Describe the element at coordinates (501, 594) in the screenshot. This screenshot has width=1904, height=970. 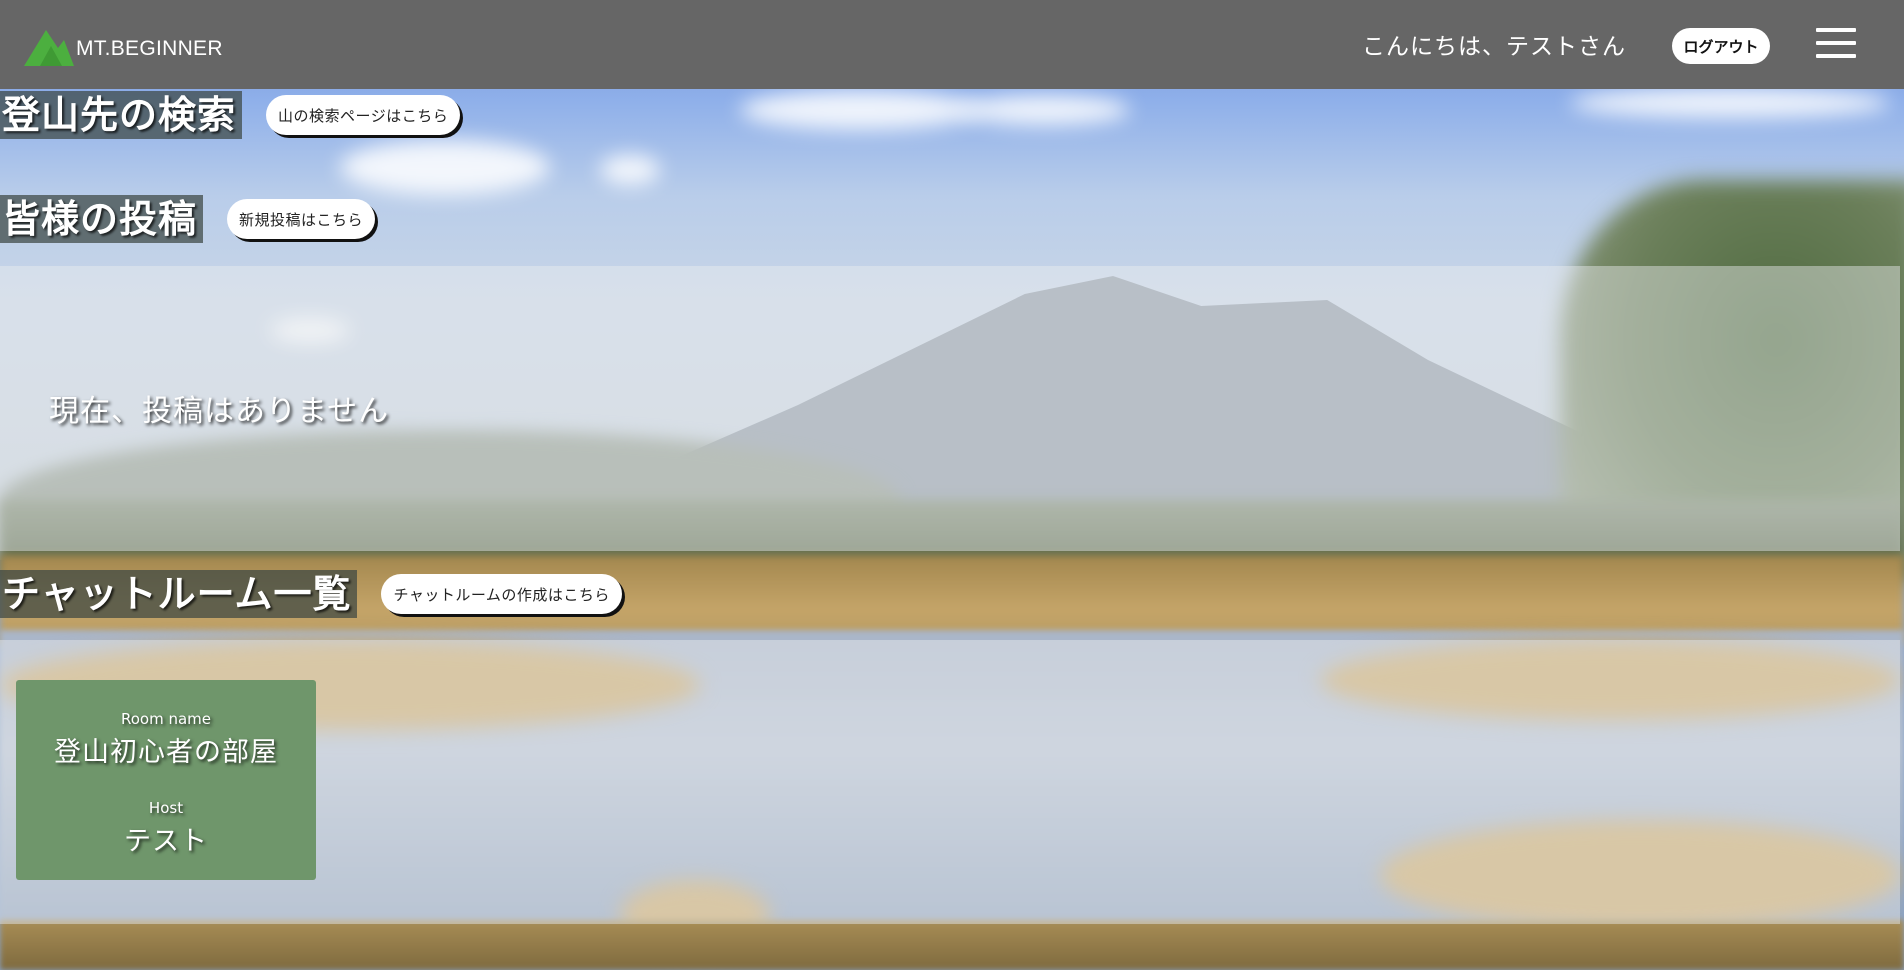
I see `create-chatroom-button: チャットルームの作成はこちら` at that location.